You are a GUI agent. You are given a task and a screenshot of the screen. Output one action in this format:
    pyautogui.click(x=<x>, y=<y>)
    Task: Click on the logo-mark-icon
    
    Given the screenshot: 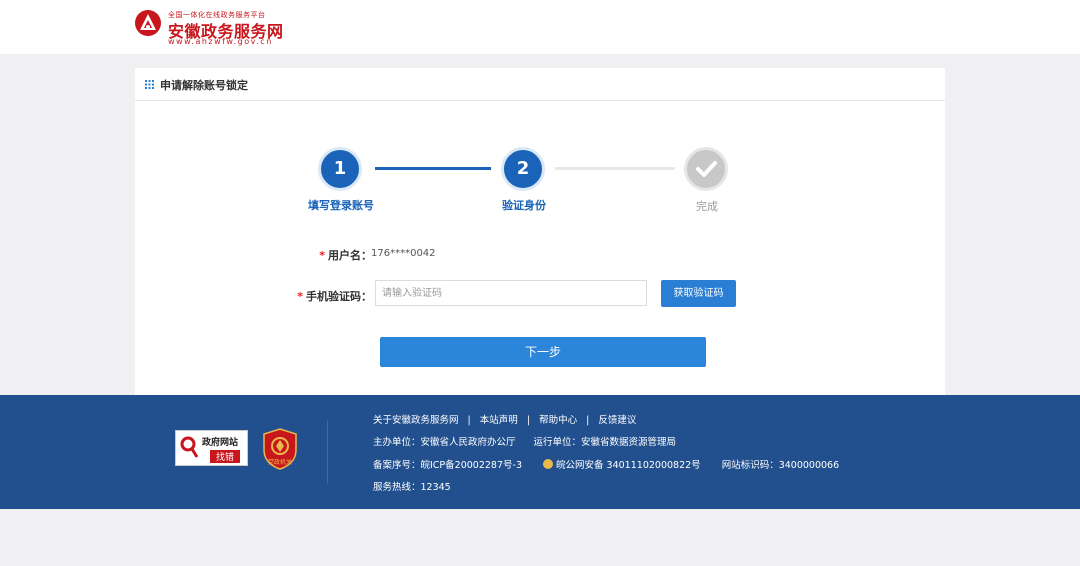 What is the action you would take?
    pyautogui.click(x=148, y=23)
    